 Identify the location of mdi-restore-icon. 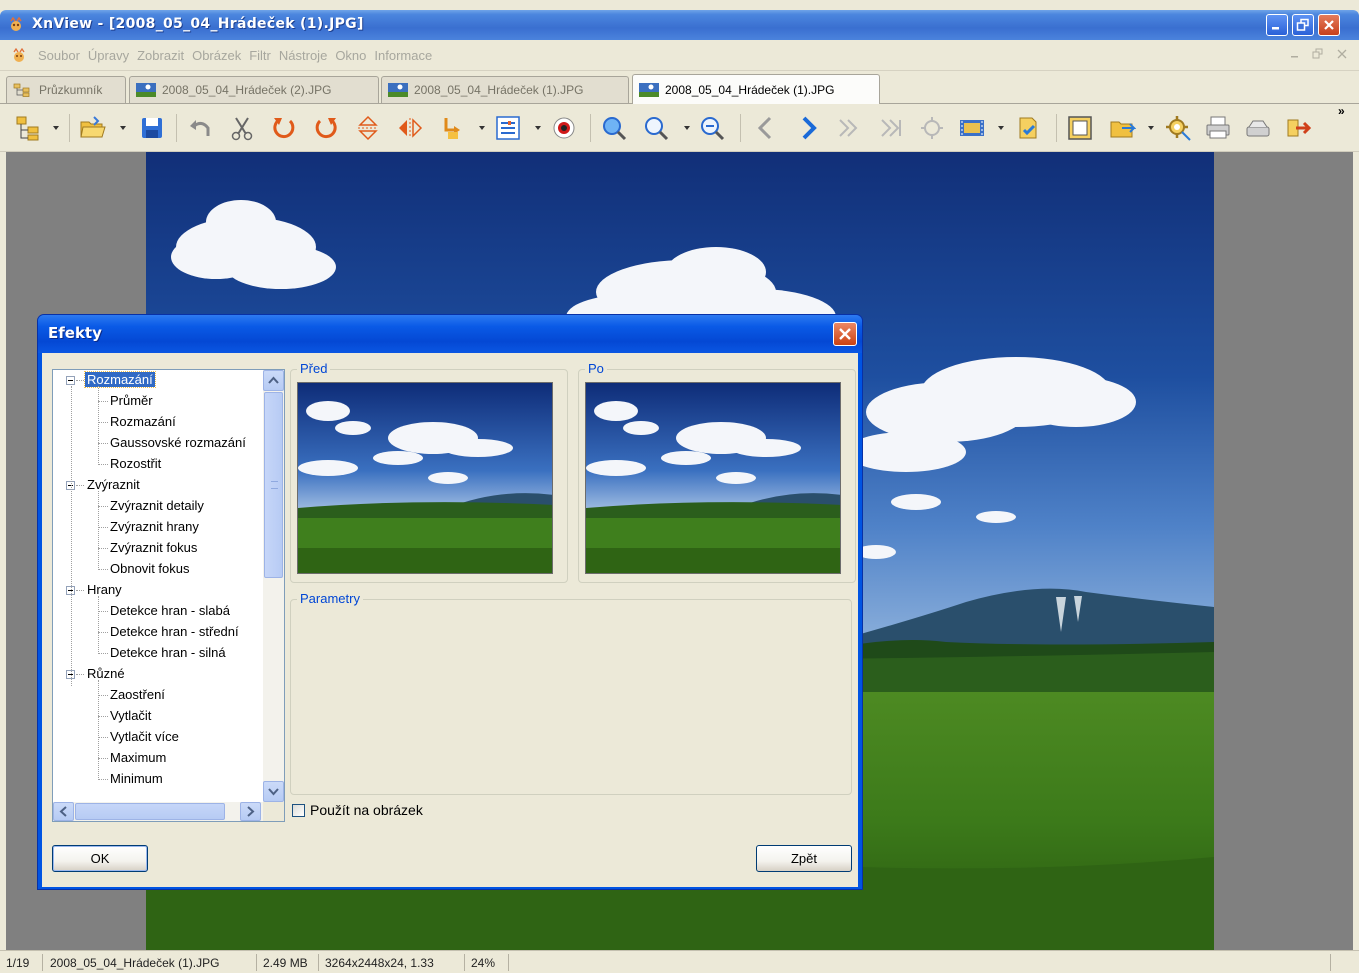
(1318, 54).